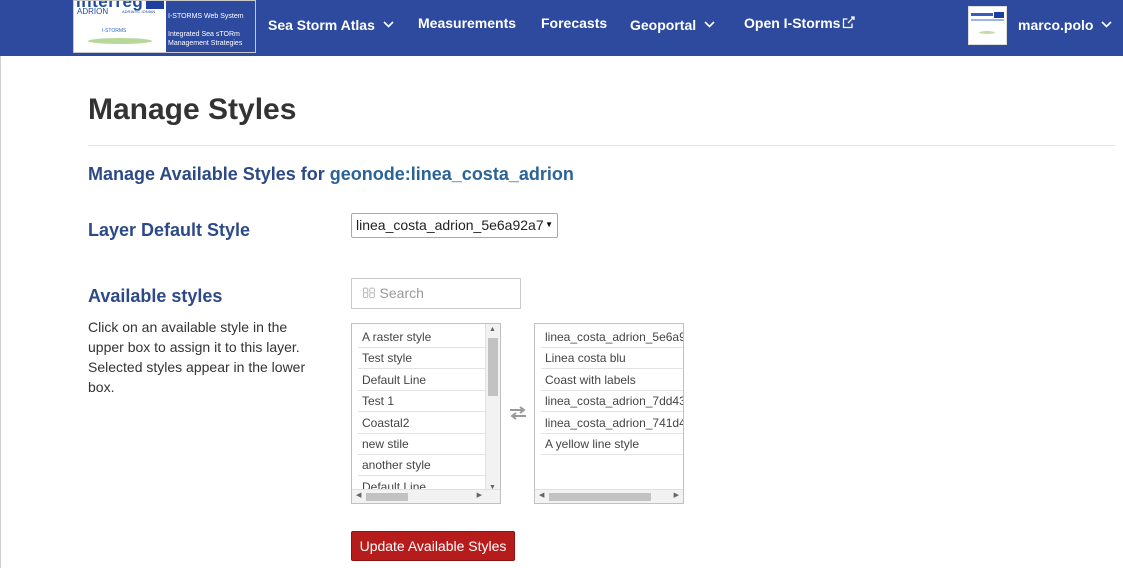  What do you see at coordinates (663, 25) in the screenshot?
I see `nav-label: Geoportal` at bounding box center [663, 25].